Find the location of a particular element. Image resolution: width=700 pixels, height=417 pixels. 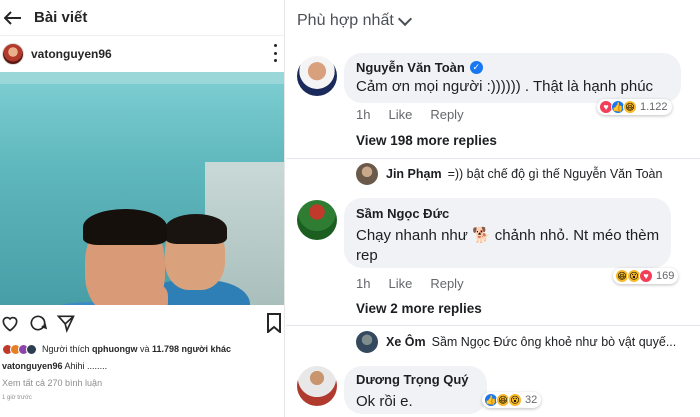

sort-label: Phù hợp nhất is located at coordinates (345, 20).